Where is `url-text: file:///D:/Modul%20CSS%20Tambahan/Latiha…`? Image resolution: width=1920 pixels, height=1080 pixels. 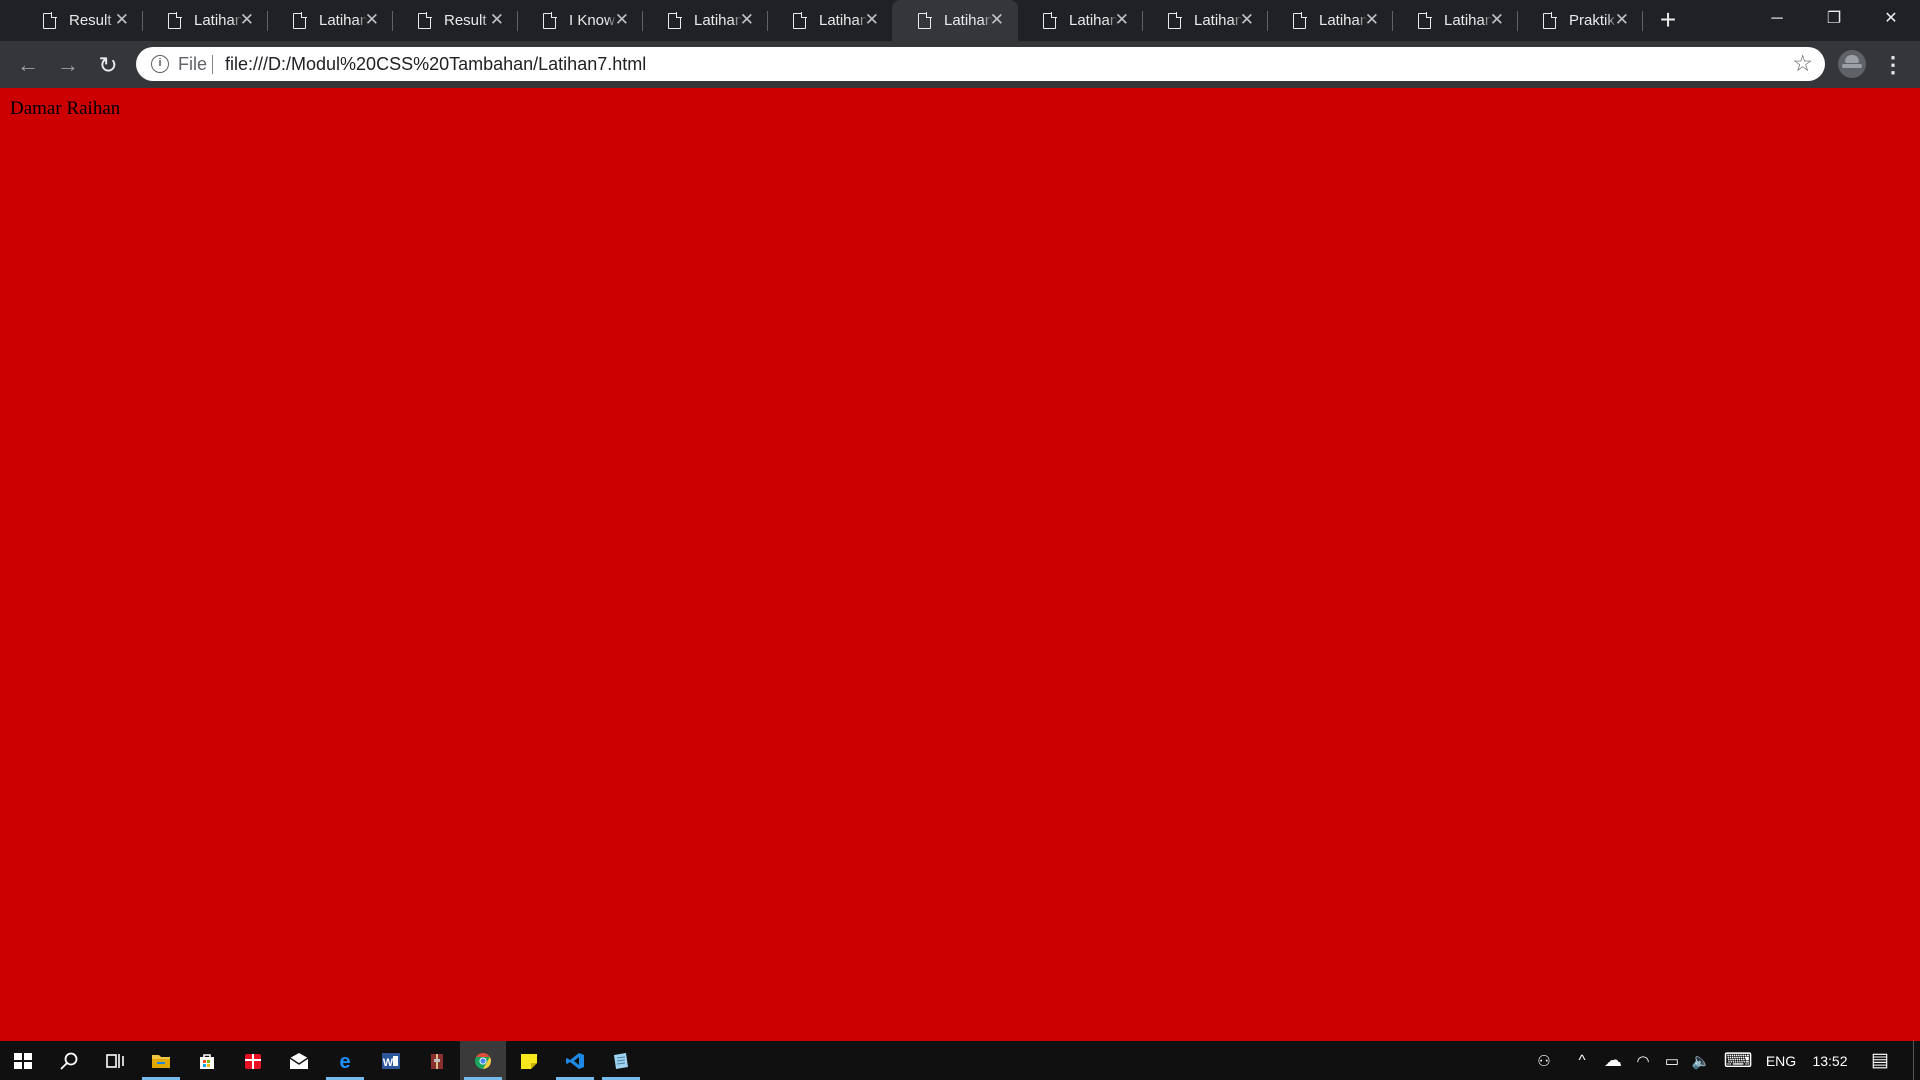 url-text: file:///D:/Modul%20CSS%20Tambahan/Latiha… is located at coordinates (435, 64).